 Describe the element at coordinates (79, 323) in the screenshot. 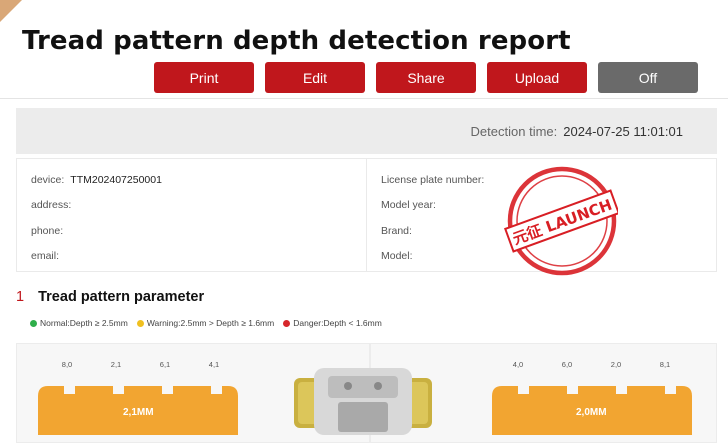

I see `legend-normal: Normal:Depth ≥ 2.5mm` at that location.